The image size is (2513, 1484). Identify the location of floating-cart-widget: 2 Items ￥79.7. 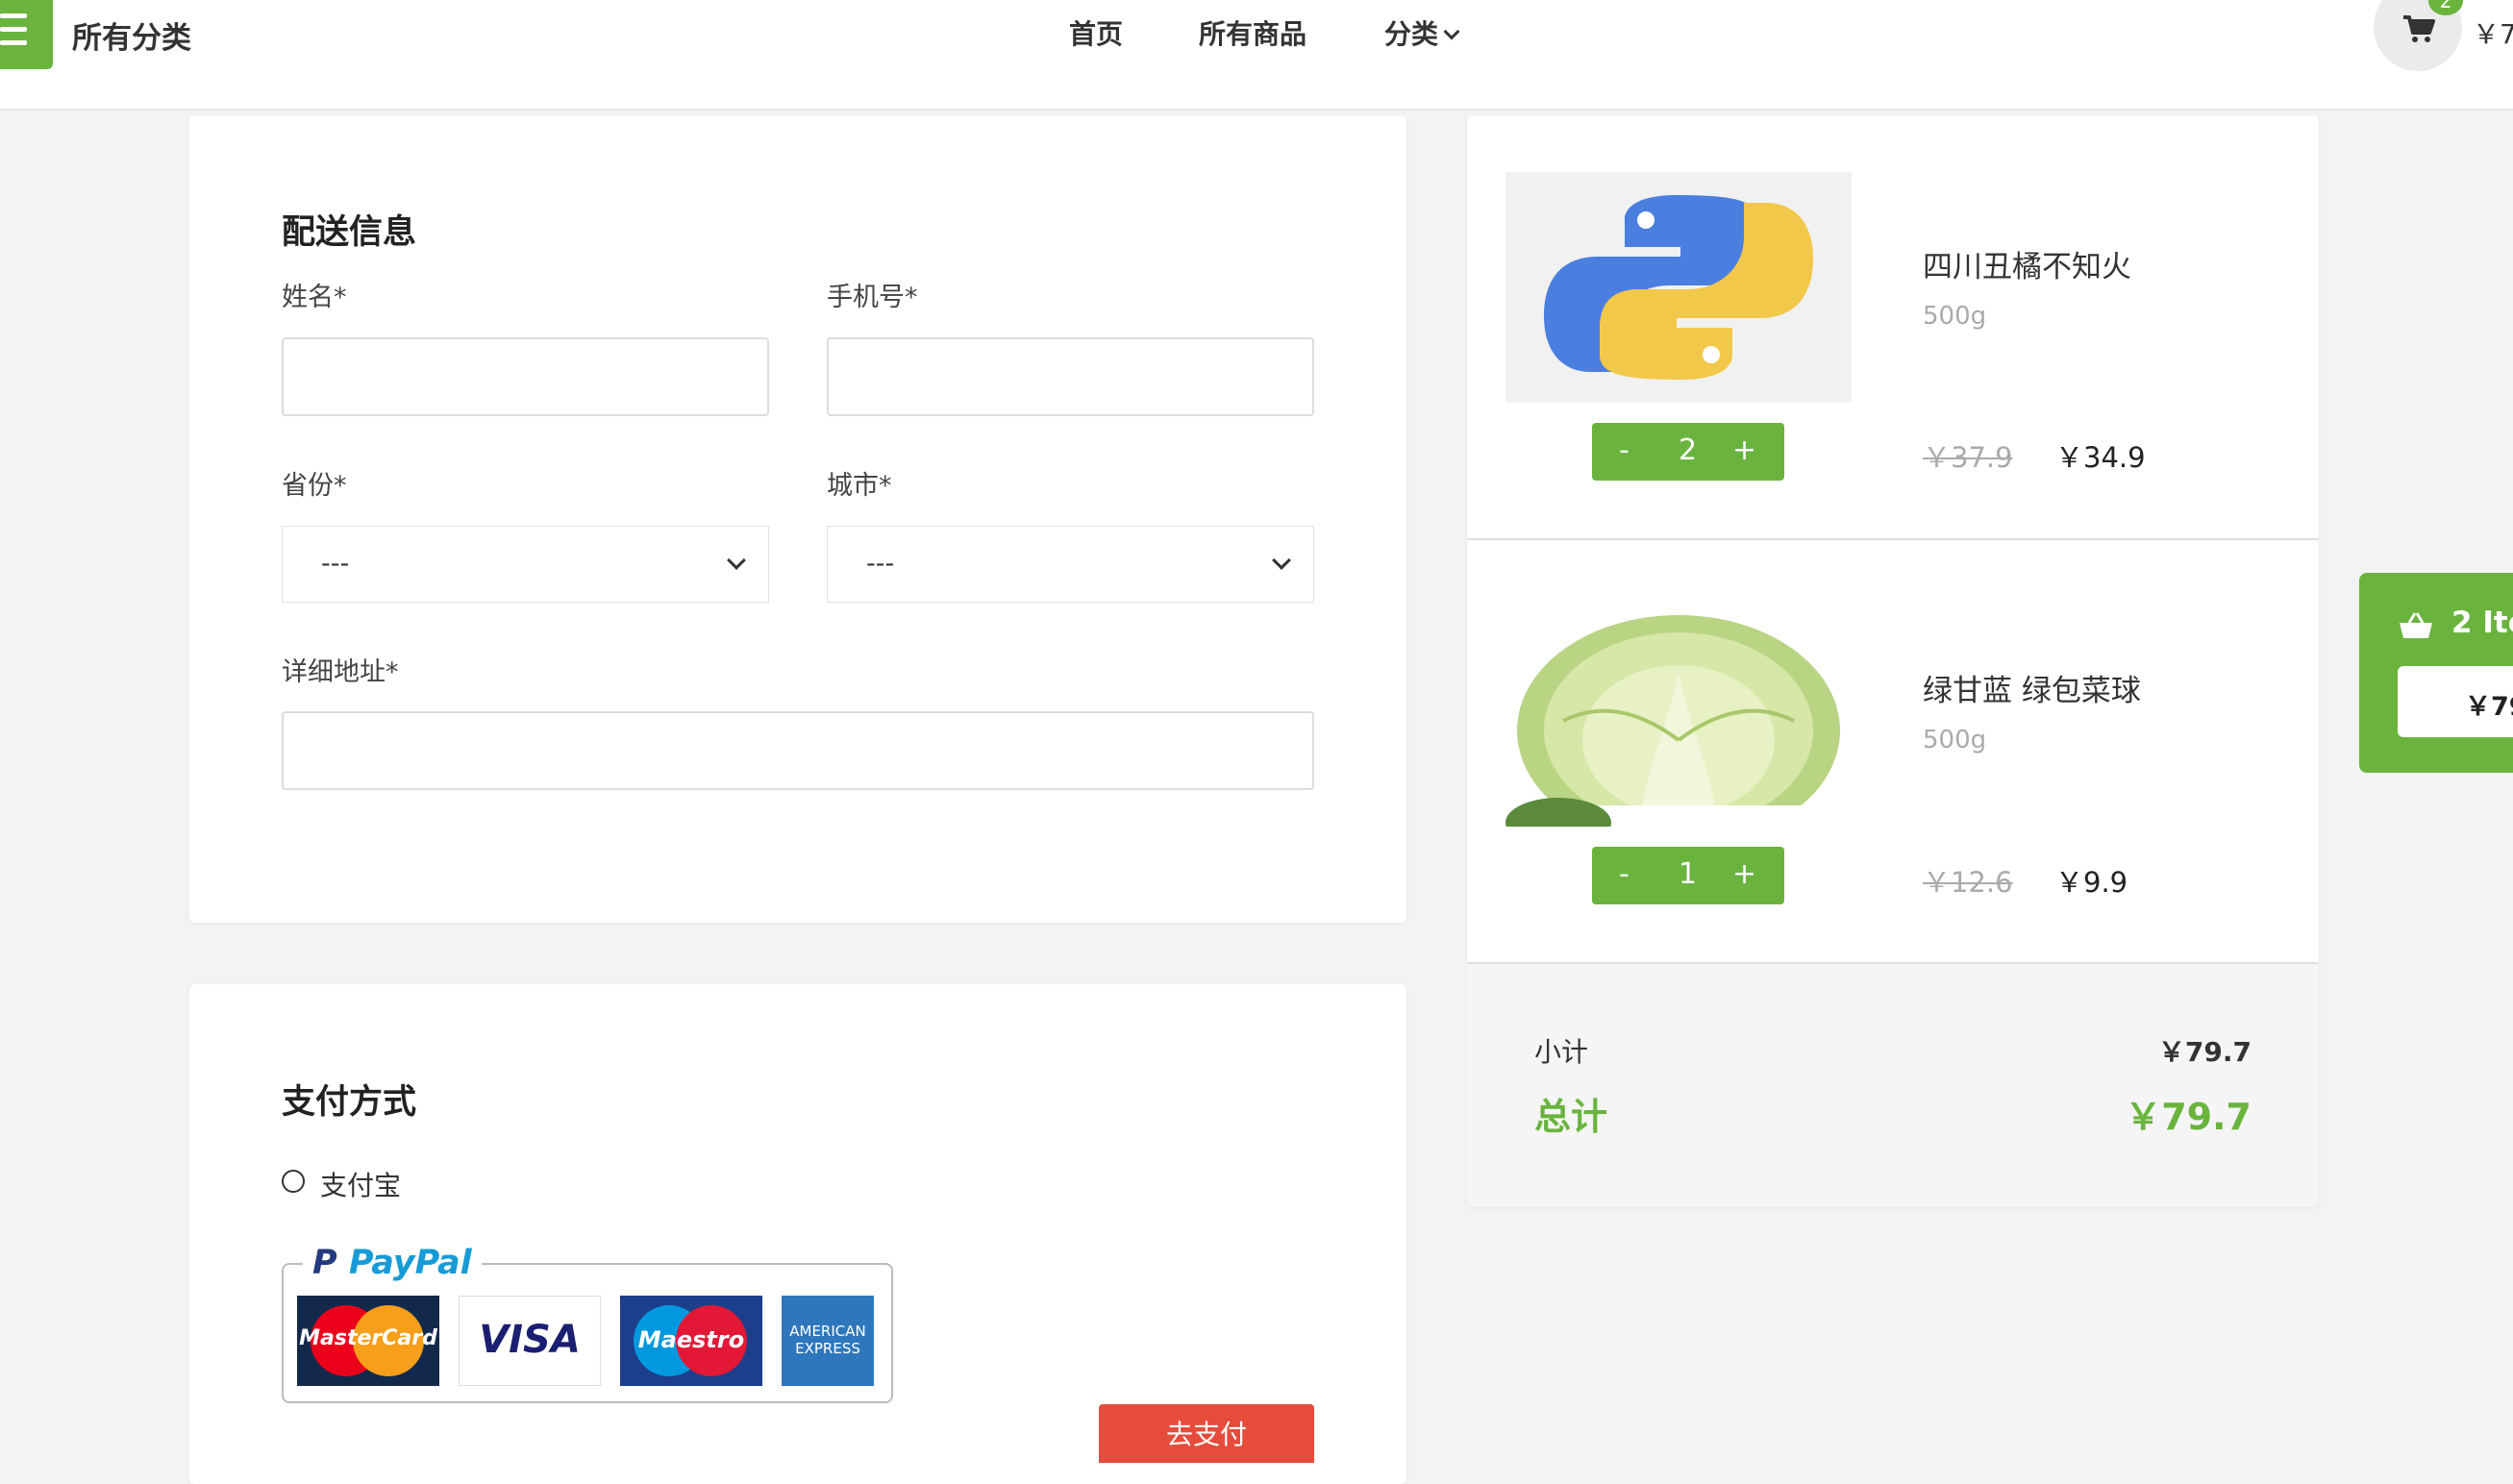
(2436, 673).